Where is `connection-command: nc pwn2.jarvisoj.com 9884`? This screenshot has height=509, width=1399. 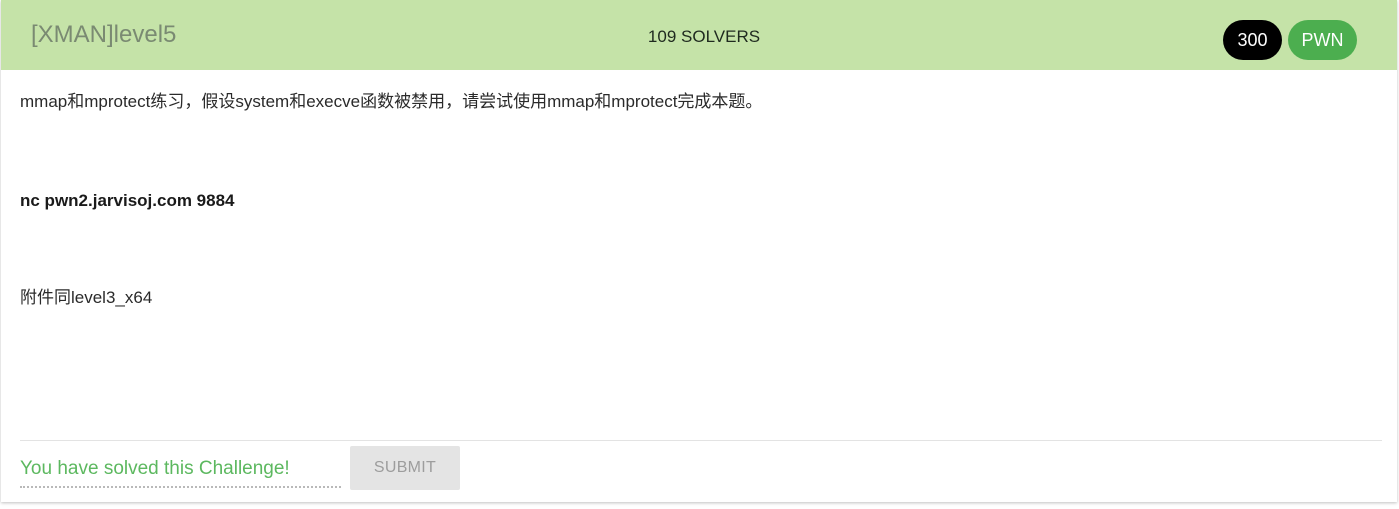
connection-command: nc pwn2.jarvisoj.com 9884 is located at coordinates (127, 200).